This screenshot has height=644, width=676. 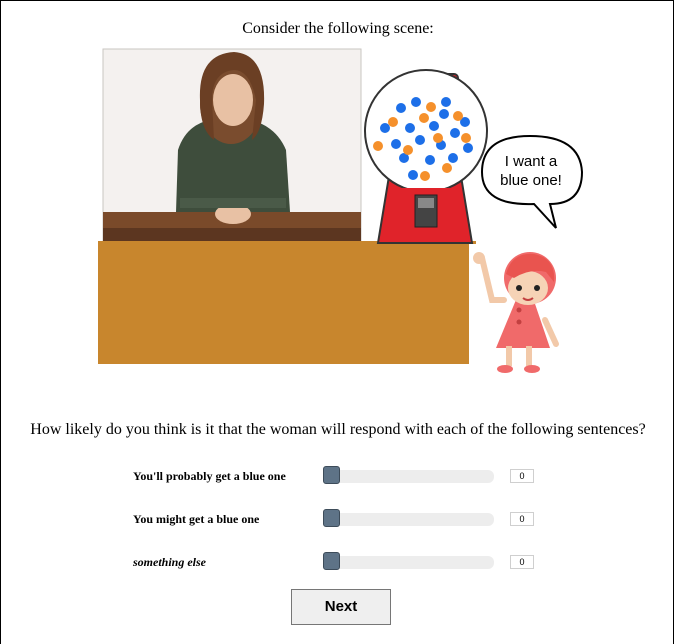 I want to click on woman-photo, so click(x=232, y=146).